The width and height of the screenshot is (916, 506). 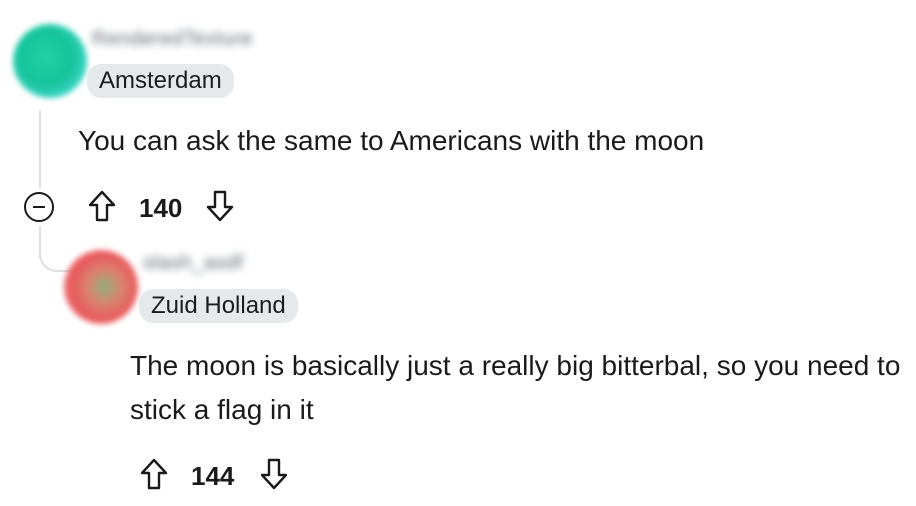 What do you see at coordinates (213, 476) in the screenshot?
I see `vote-score: 144` at bounding box center [213, 476].